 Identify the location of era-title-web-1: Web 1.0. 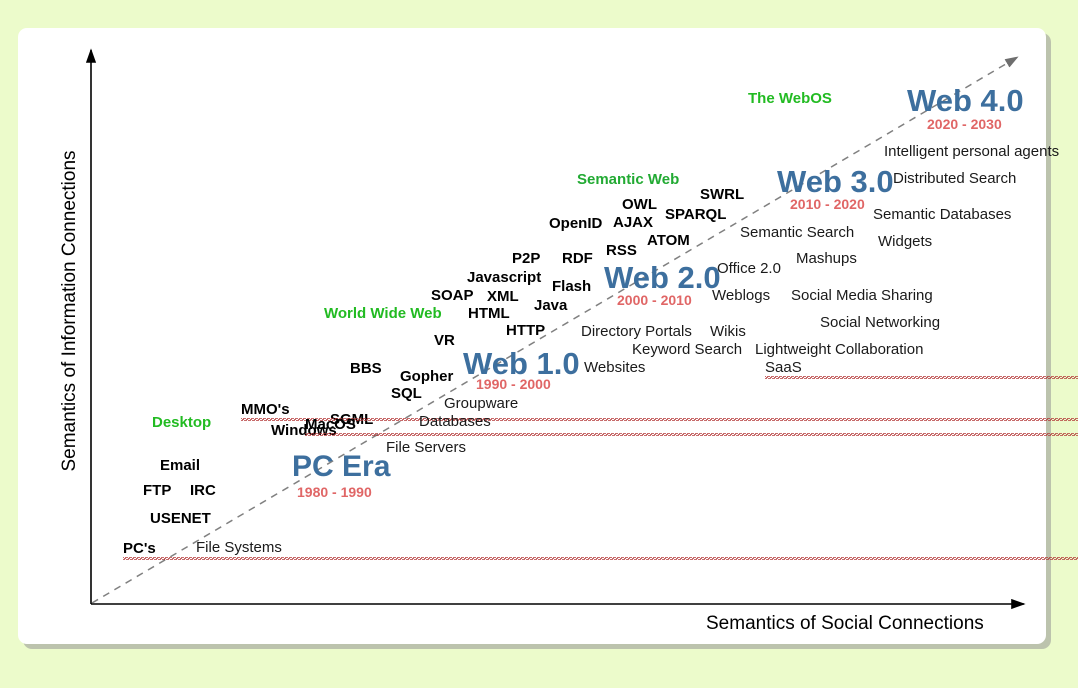
(521, 363).